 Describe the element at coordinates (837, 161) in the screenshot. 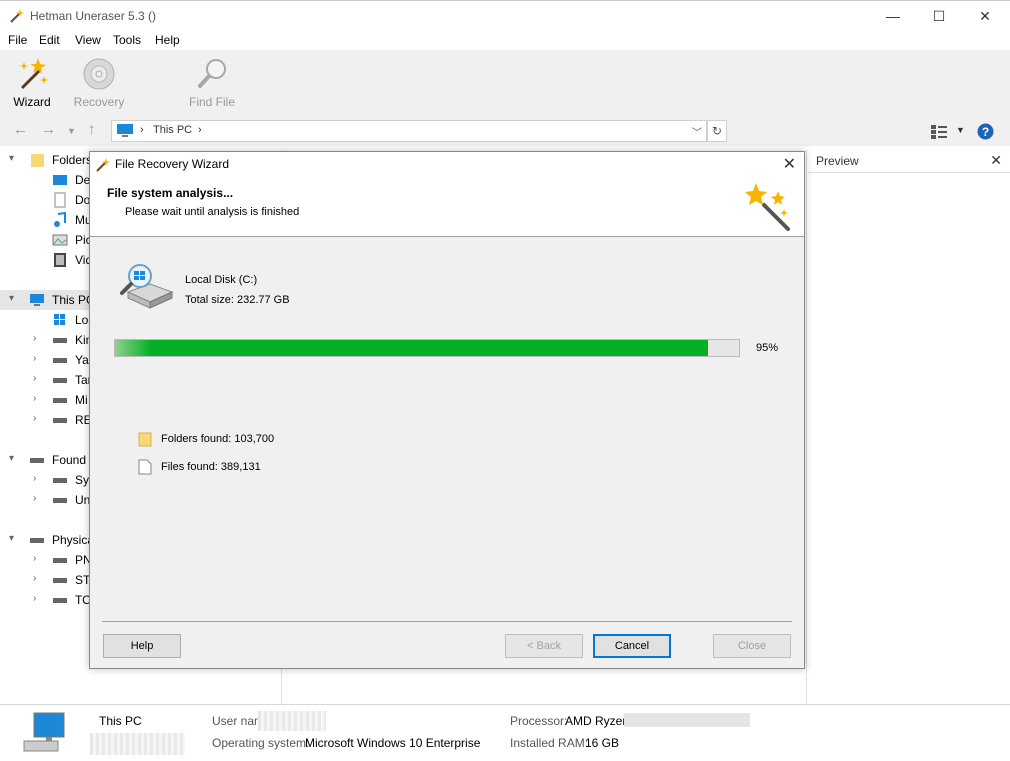

I see `preview-title: Preview` at that location.